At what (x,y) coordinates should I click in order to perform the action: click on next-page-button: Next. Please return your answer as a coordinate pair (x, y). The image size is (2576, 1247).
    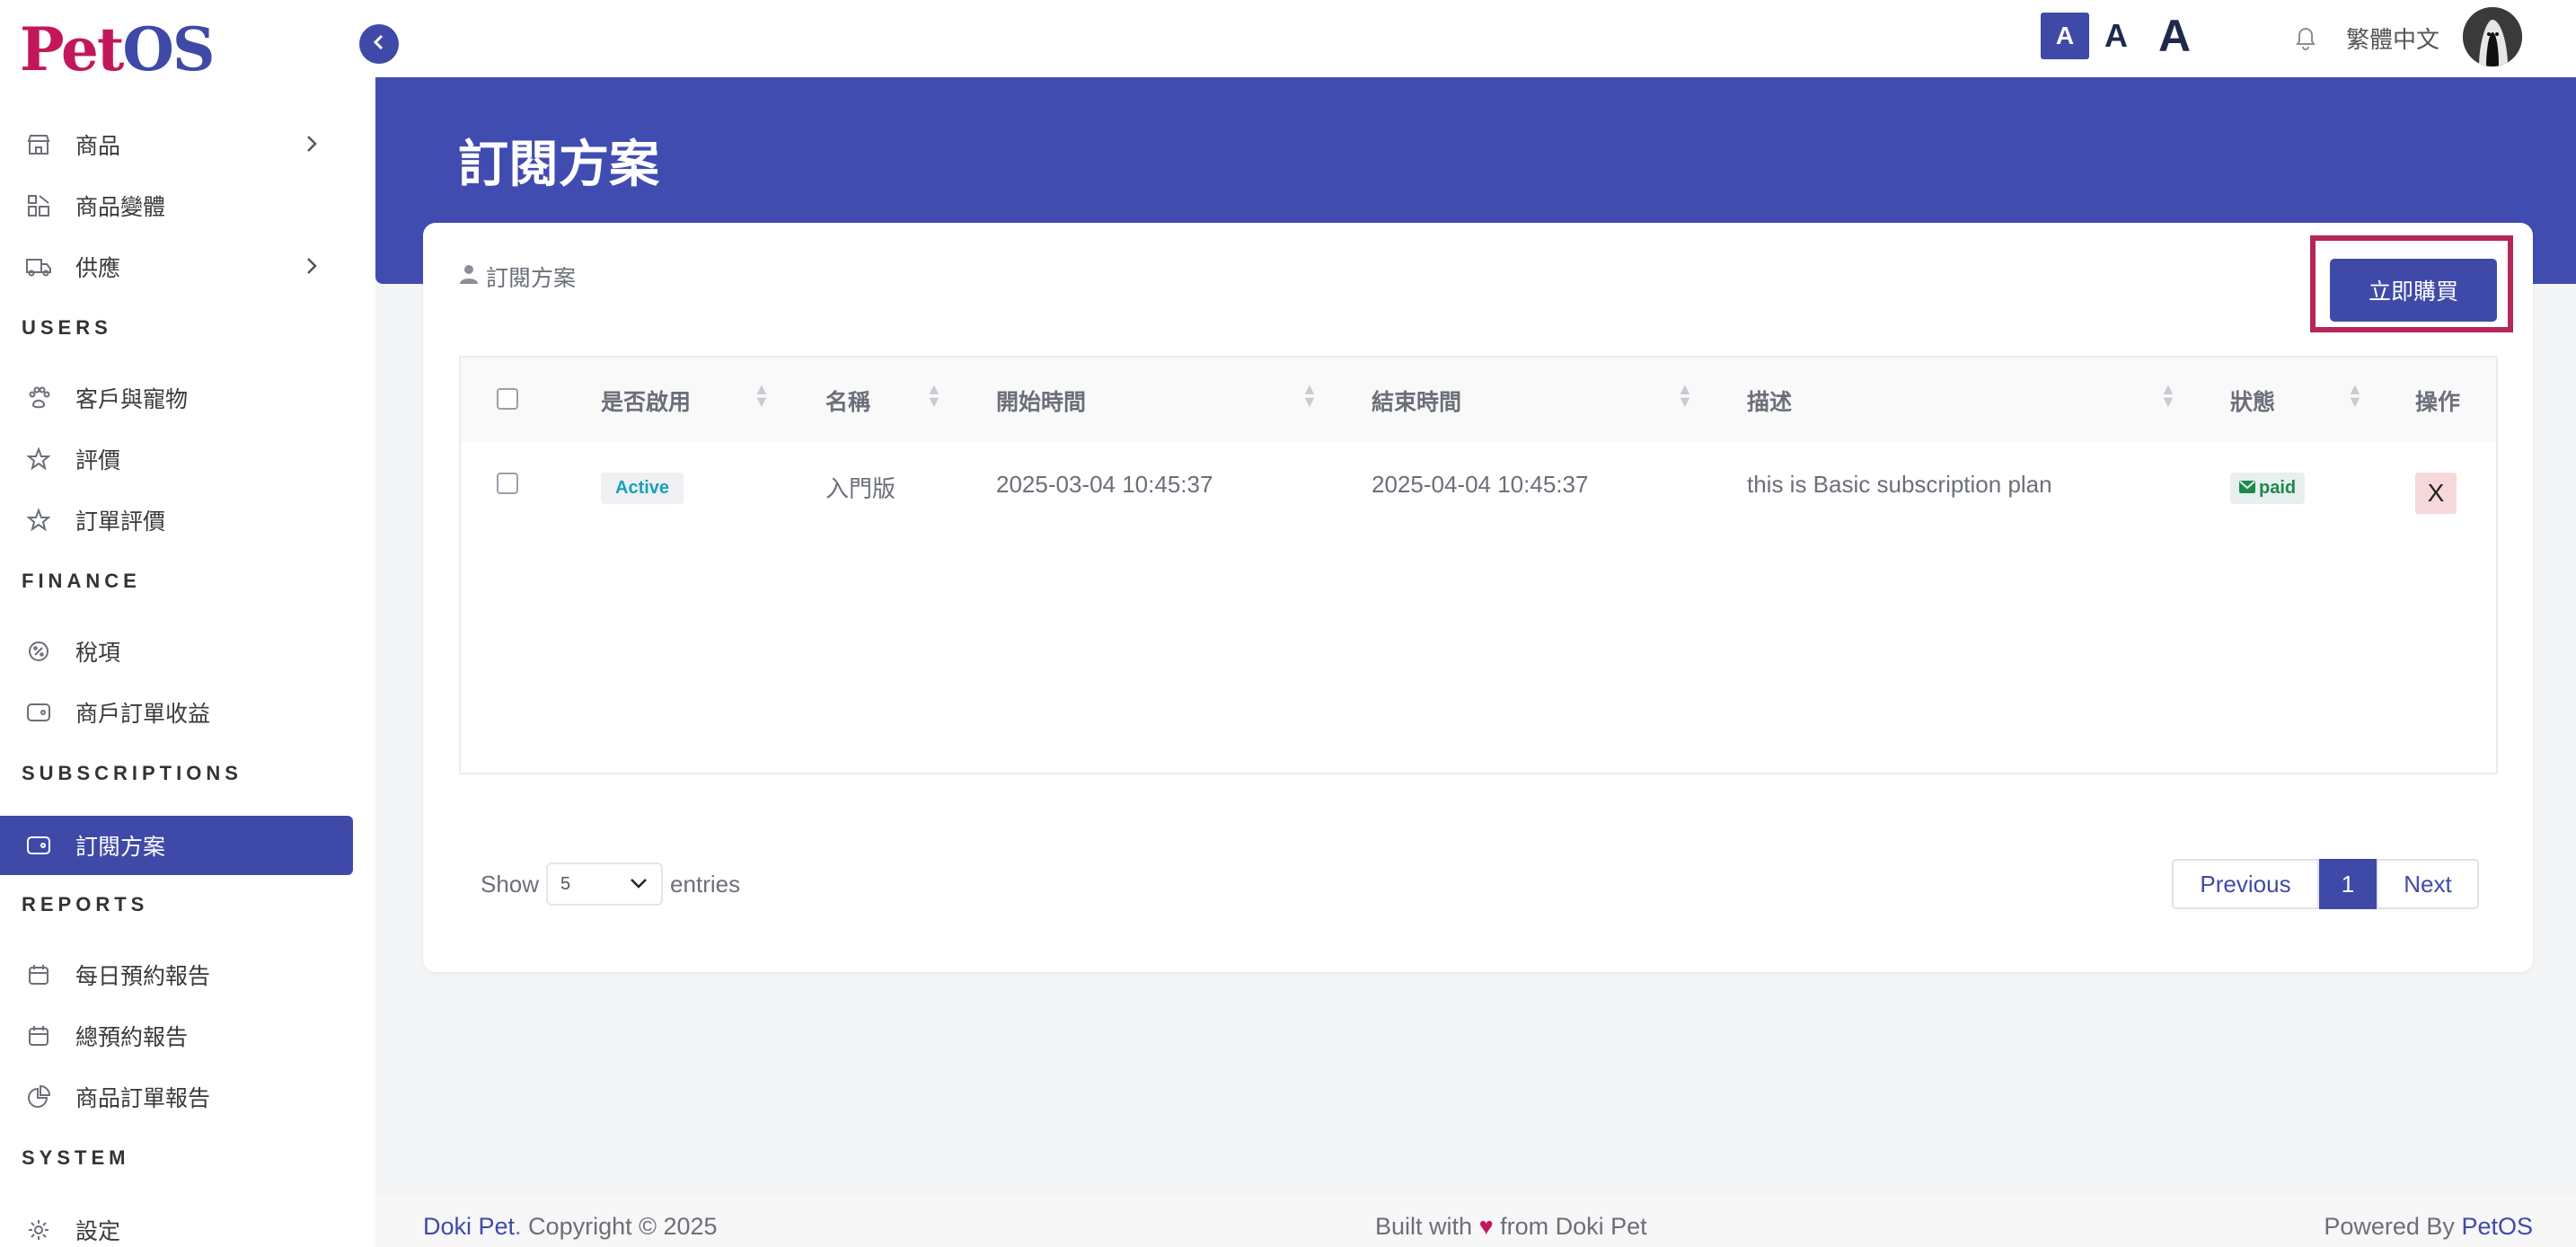
    Looking at the image, I should click on (2428, 884).